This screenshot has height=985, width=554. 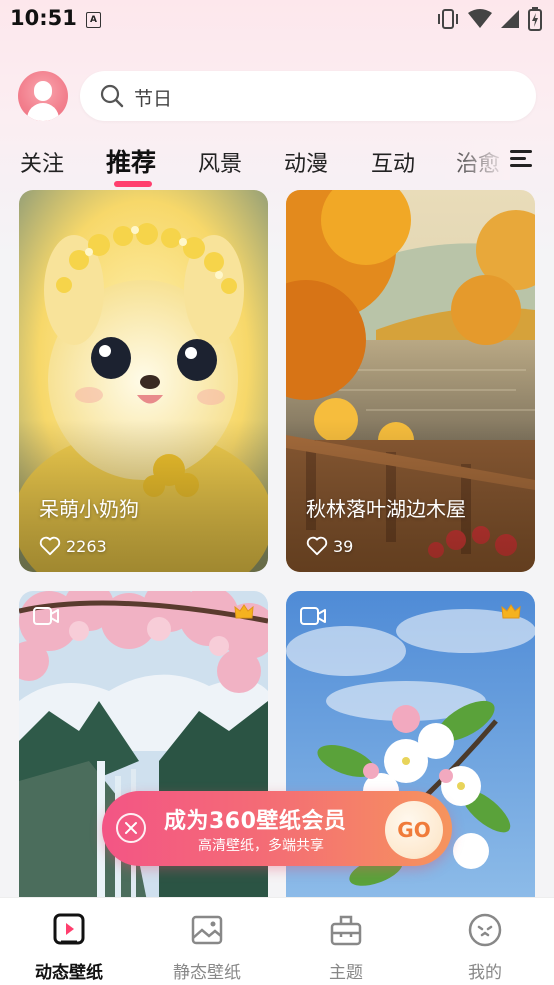 I want to click on go-button: GO, so click(x=414, y=830).